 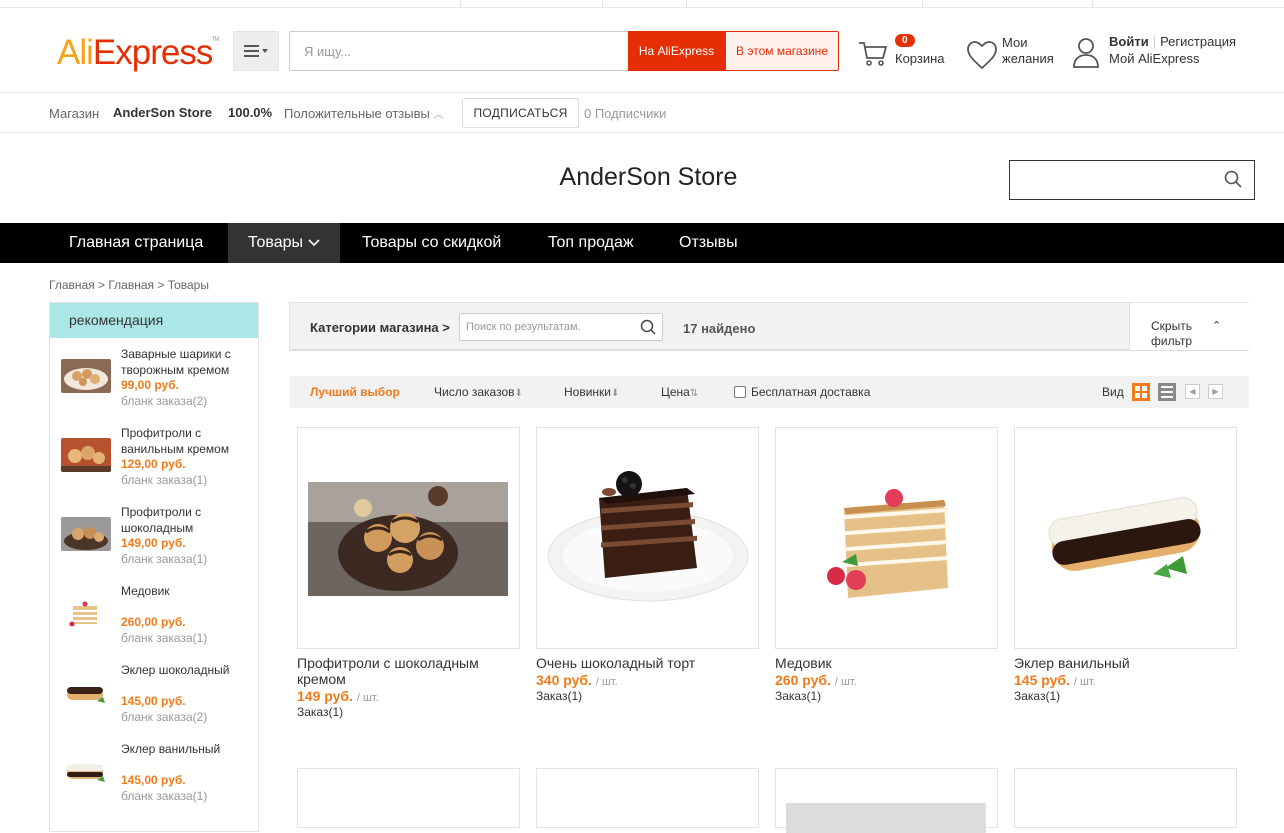 What do you see at coordinates (186, 520) in the screenshot?
I see `sidebar-item-title: Профитроли с шоколадным` at bounding box center [186, 520].